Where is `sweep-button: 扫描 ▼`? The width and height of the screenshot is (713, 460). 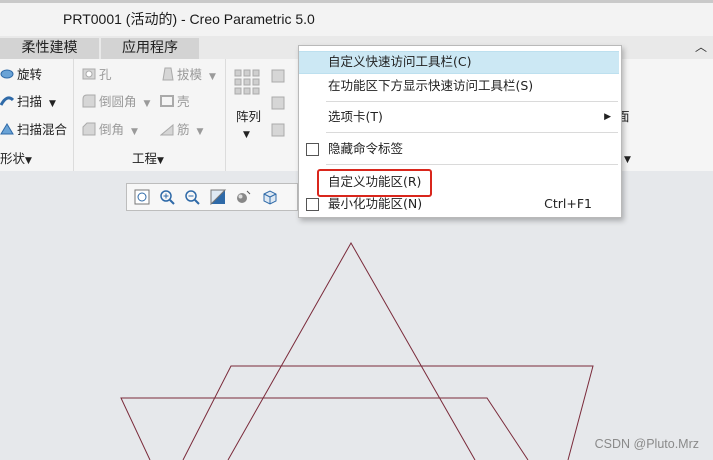
sweep-button: 扫描 ▼ is located at coordinates (28, 102).